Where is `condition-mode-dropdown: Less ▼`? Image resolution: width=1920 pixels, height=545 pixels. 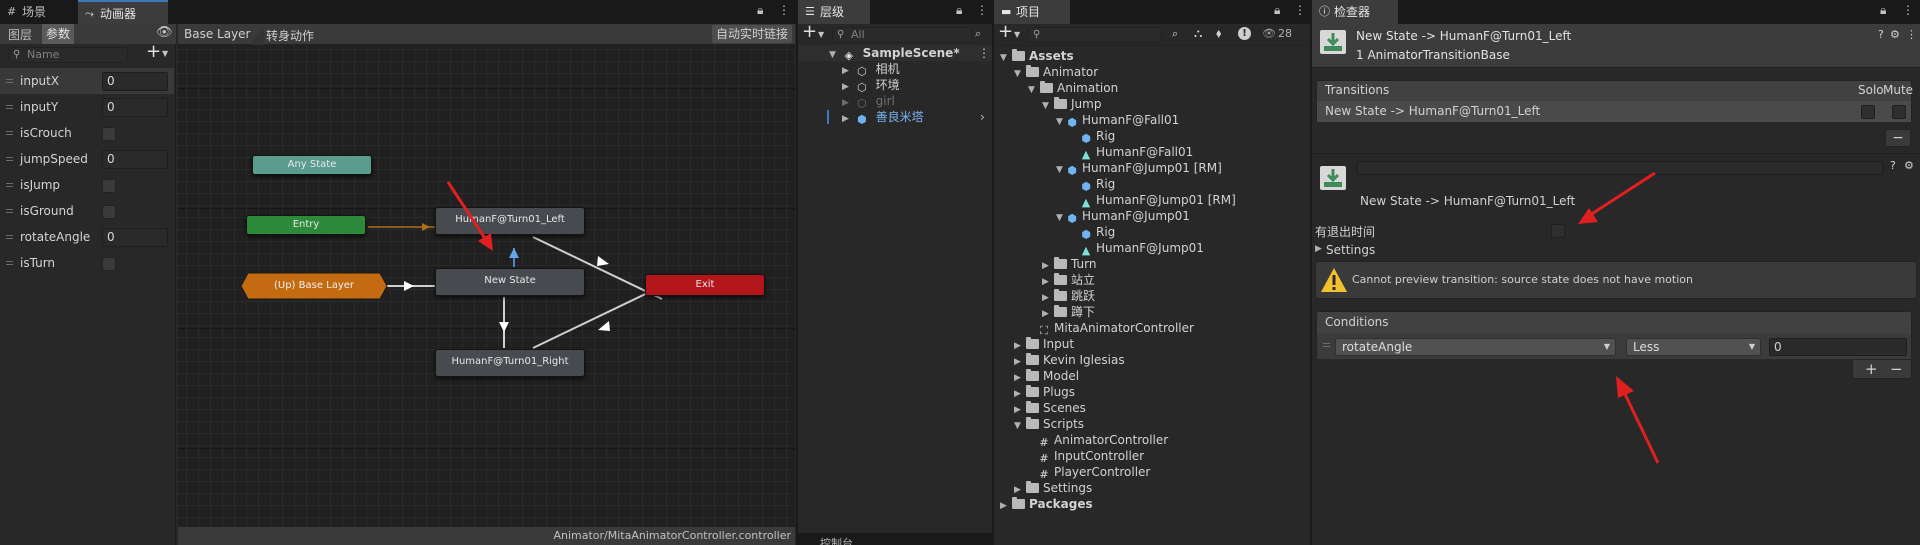
condition-mode-dropdown: Less ▼ is located at coordinates (1693, 347).